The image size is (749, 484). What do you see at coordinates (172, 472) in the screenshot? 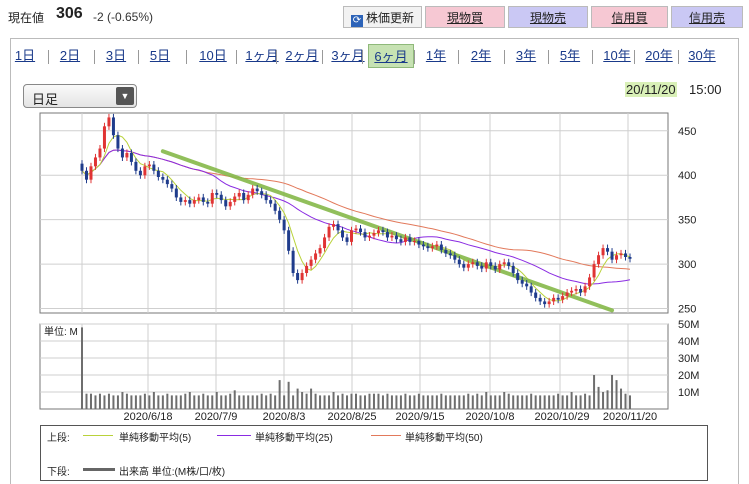
I see `legend-volume: 出来高 単位:(M株/口/枚)` at bounding box center [172, 472].